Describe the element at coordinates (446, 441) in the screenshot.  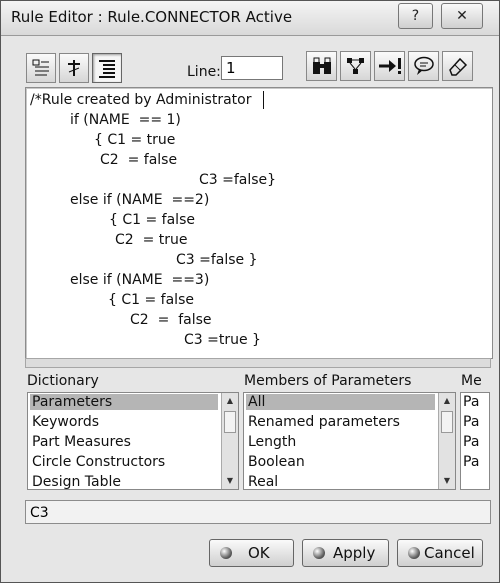
I see `members-scrollbar: ▲ ▼` at that location.